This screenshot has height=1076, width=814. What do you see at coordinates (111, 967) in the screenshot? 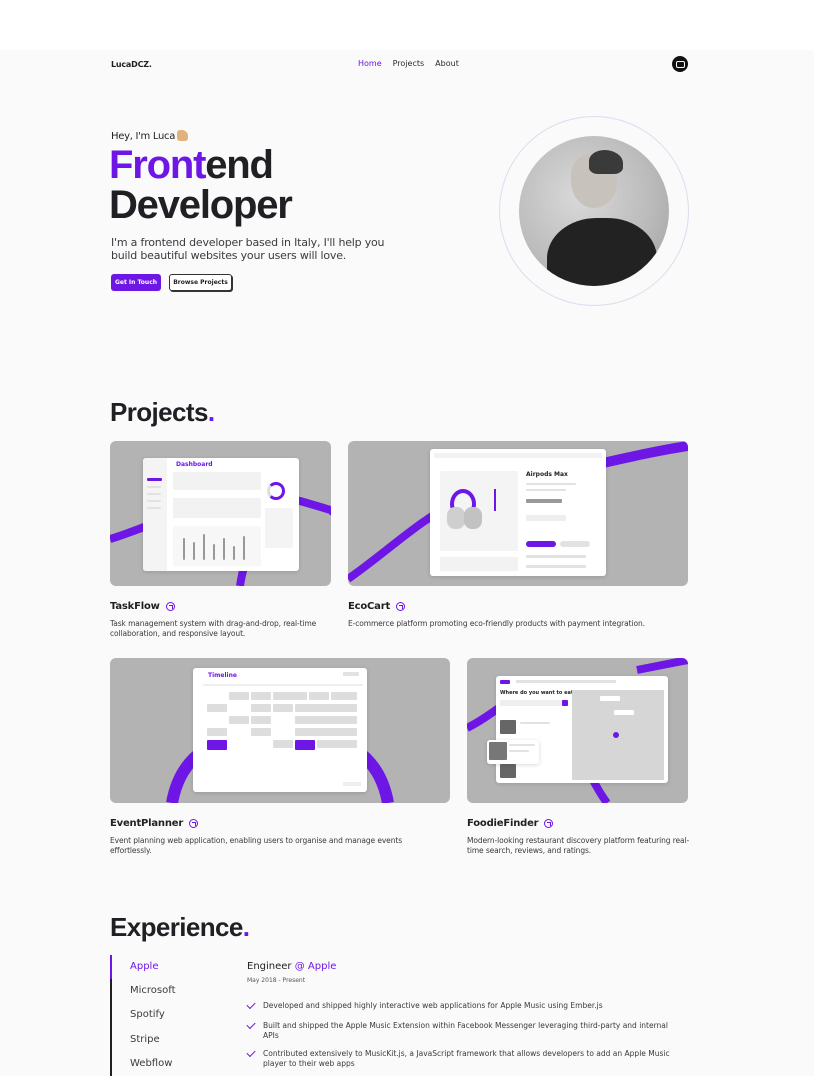
I see `experience-rail-indicator` at bounding box center [111, 967].